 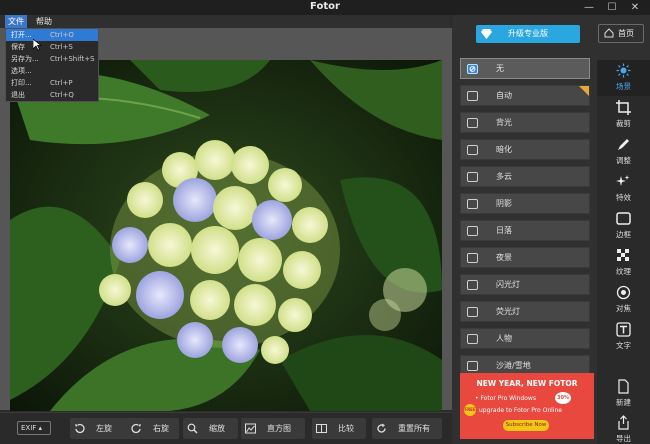 I want to click on sparkle-icon, so click(x=623, y=180).